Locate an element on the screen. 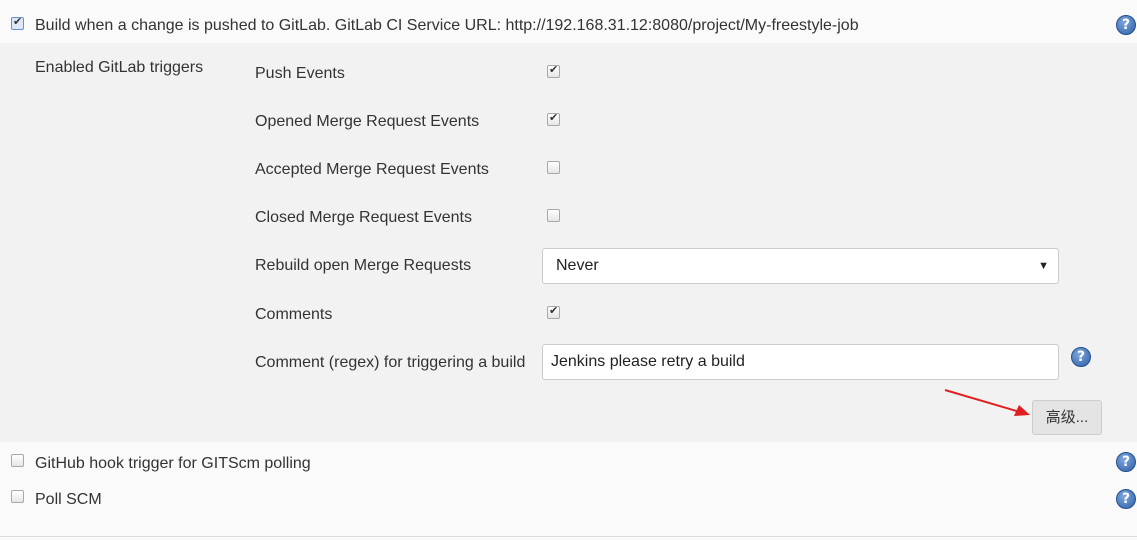 The image size is (1137, 540). closed-mr-label: Closed Merge Request Events is located at coordinates (363, 217).